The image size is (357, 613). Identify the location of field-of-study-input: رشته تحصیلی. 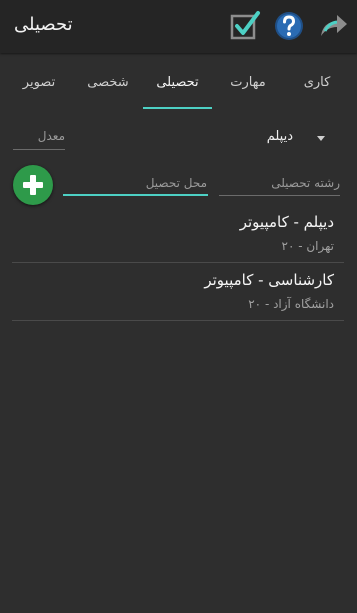
(305, 183).